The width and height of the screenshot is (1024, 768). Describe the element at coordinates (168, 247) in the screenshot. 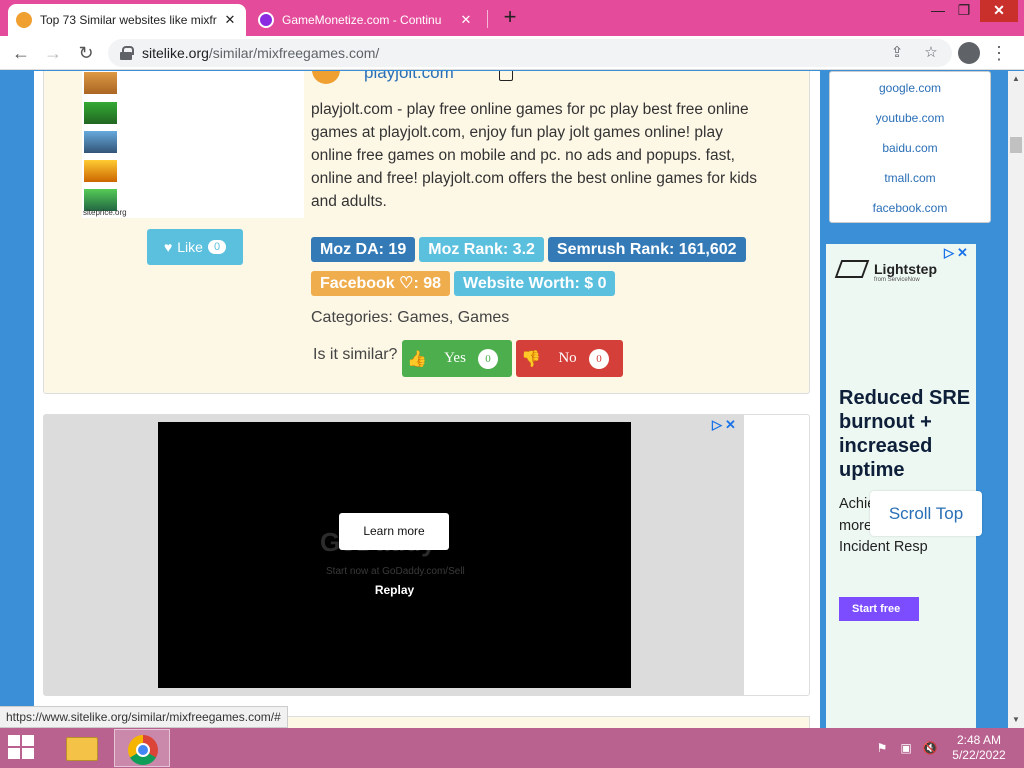

I see `heart-icon: ♥` at that location.